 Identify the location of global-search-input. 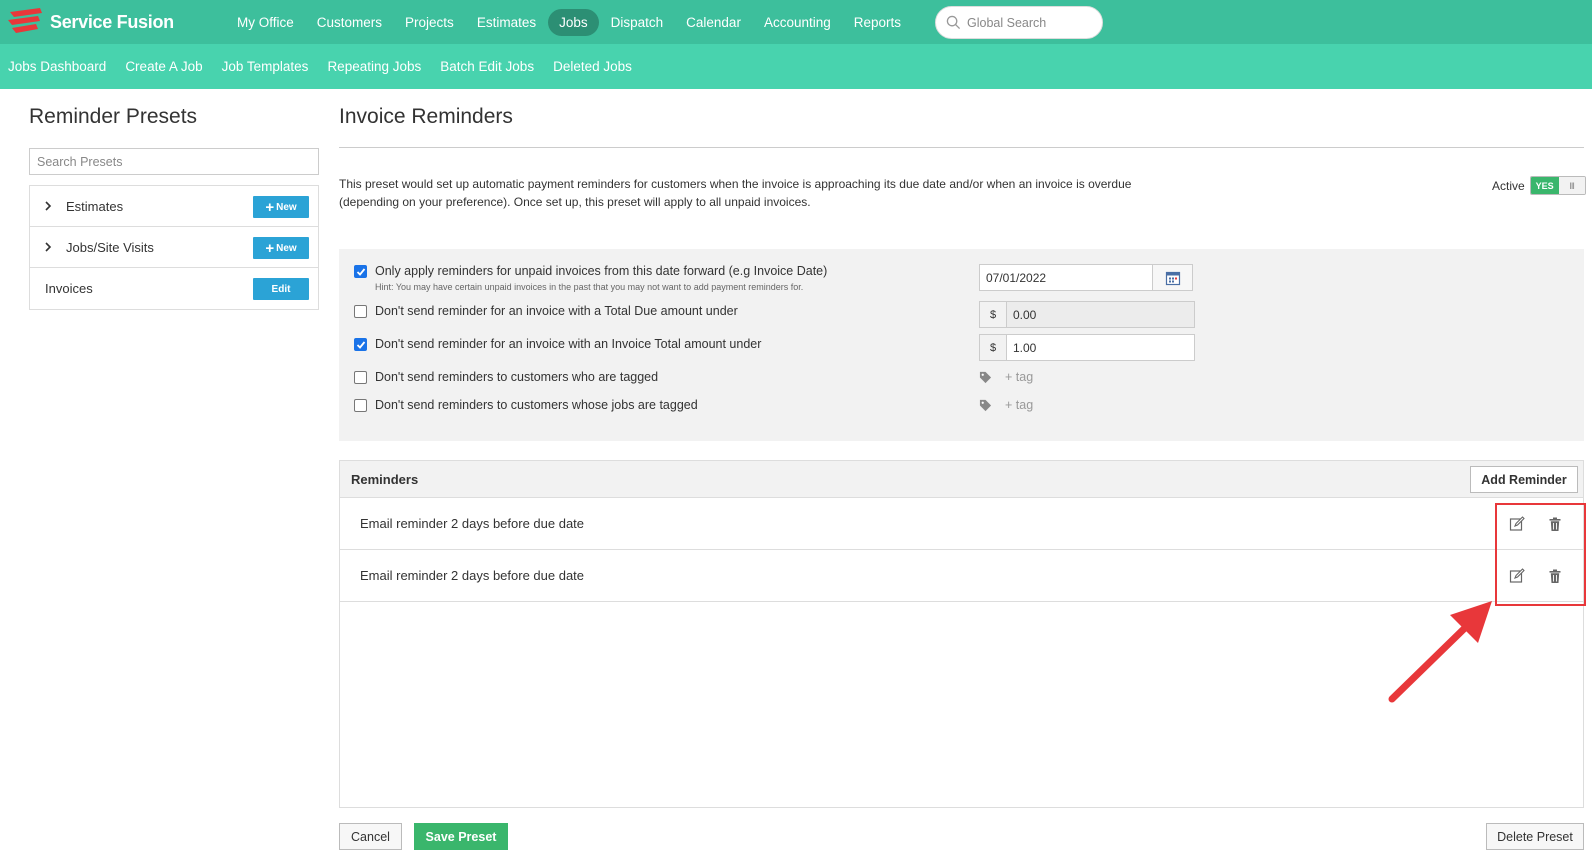
(1027, 22).